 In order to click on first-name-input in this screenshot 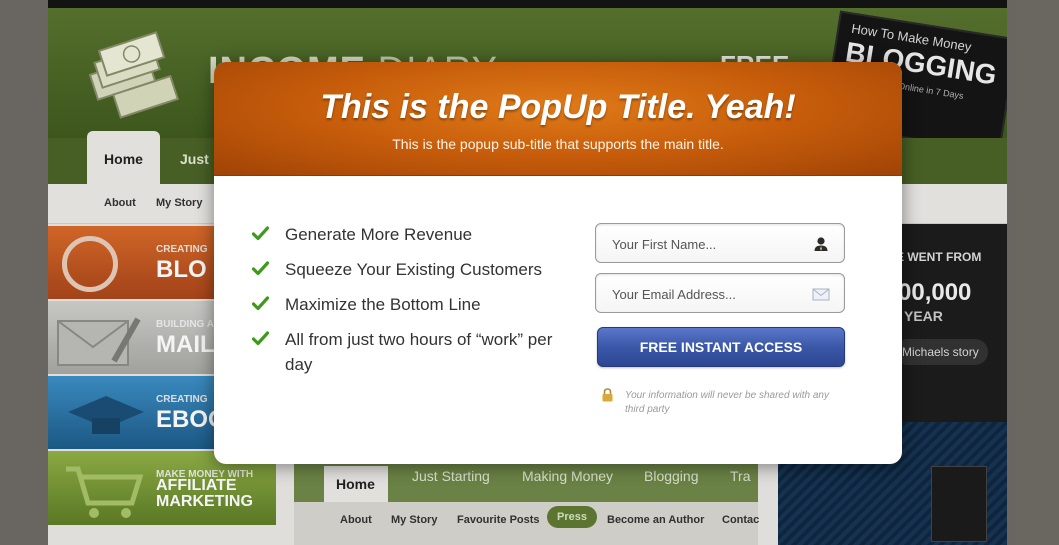, I will do `click(707, 244)`.